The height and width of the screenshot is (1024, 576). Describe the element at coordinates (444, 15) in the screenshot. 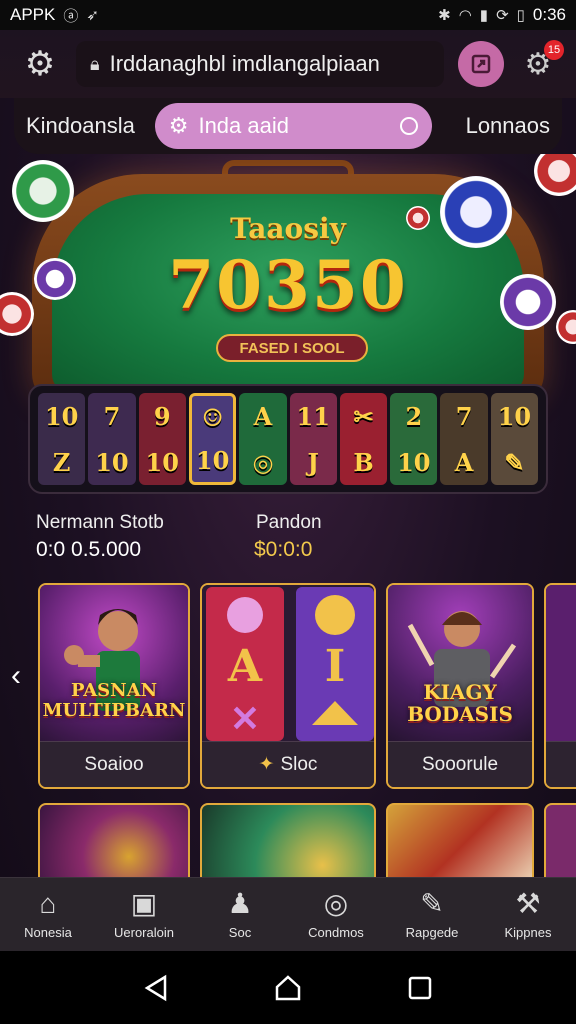

I see `bluetooth-icon: ✱` at that location.